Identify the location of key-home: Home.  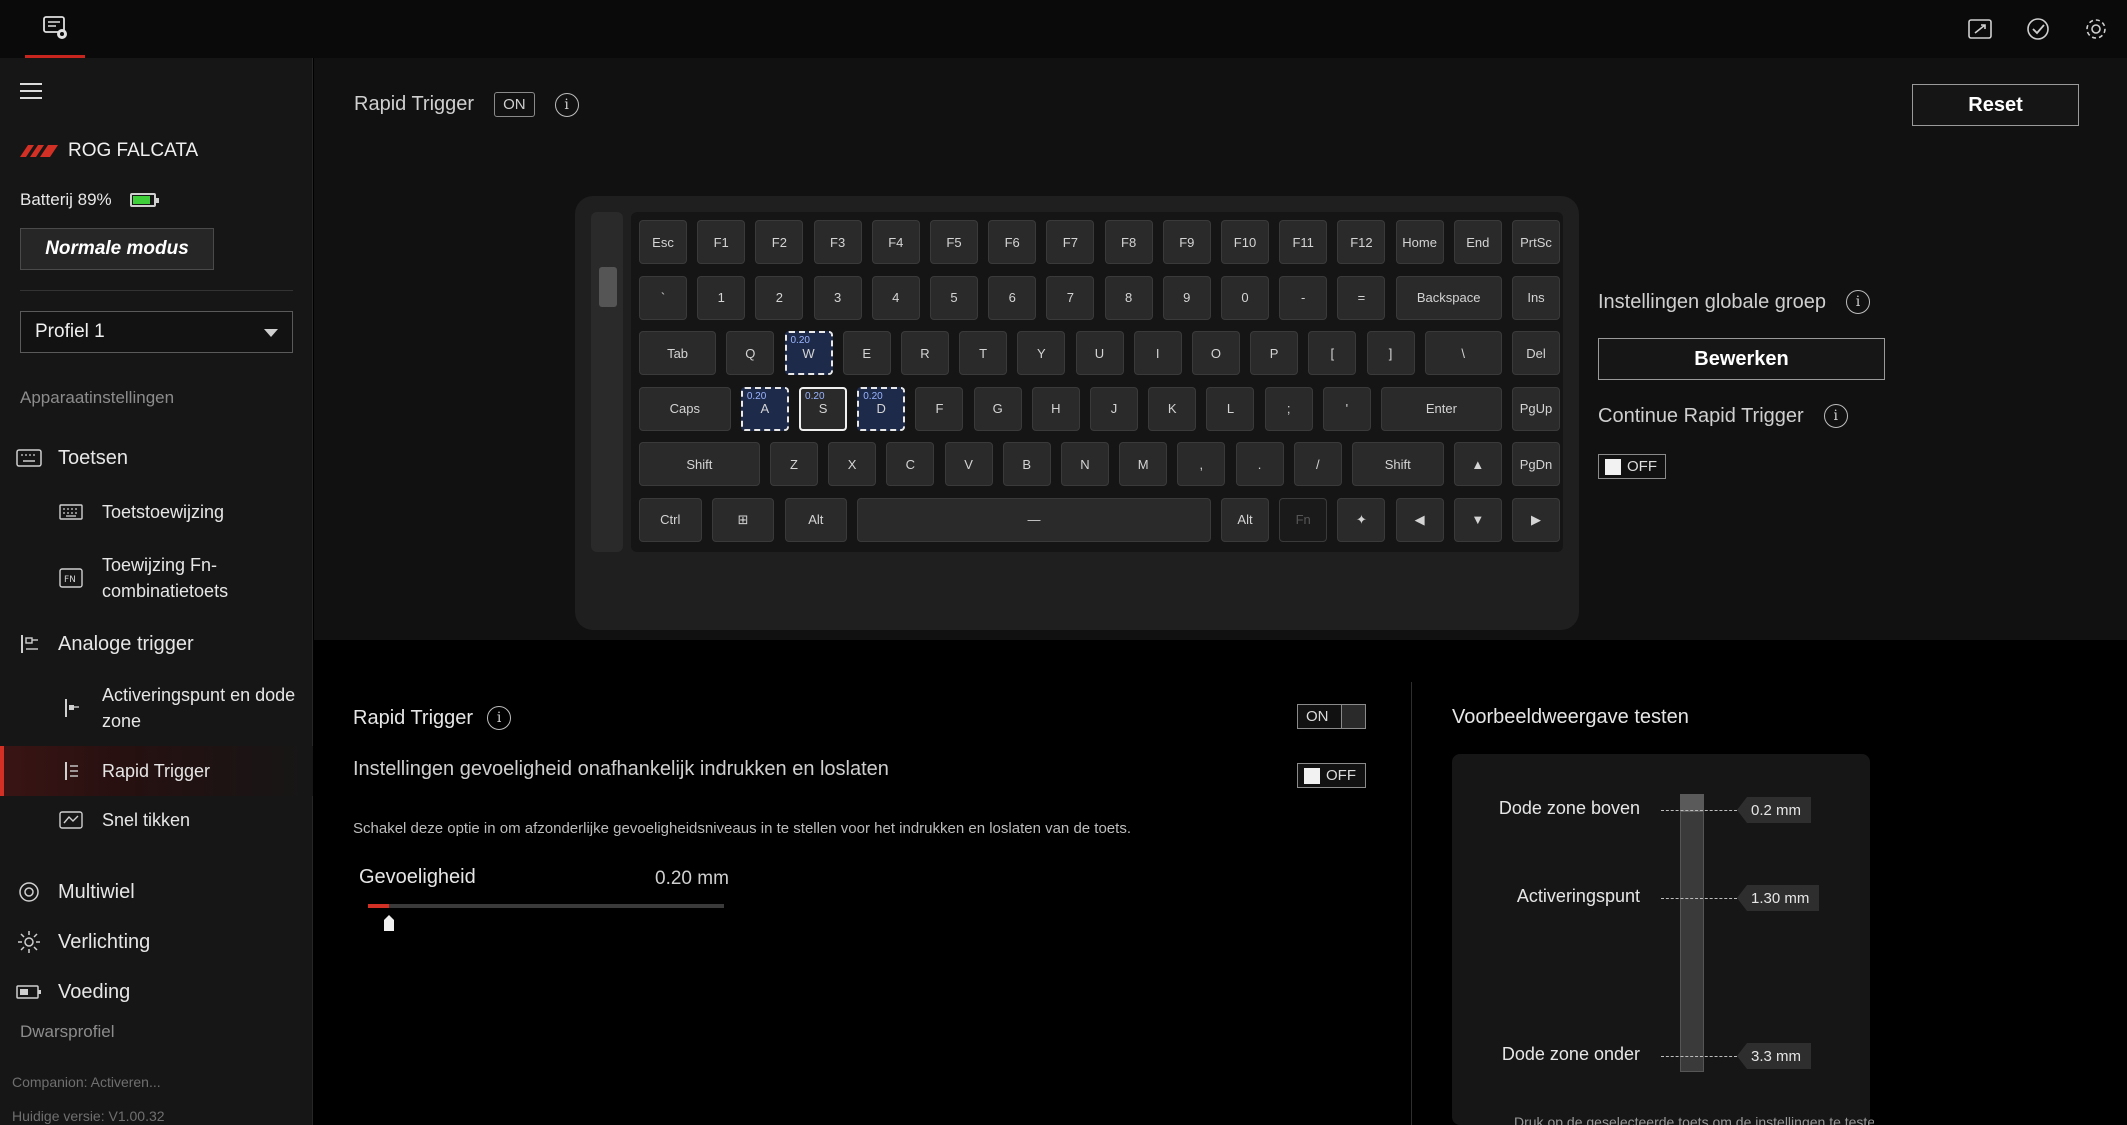
(1419, 242).